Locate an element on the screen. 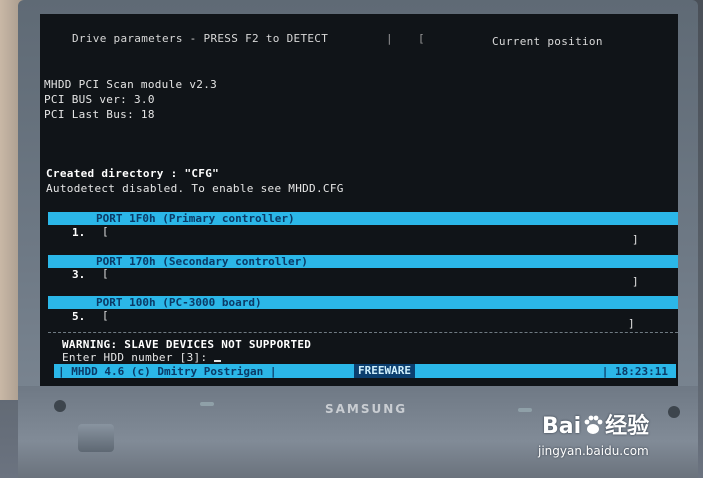  hdd-slot-number: 3. is located at coordinates (79, 274).